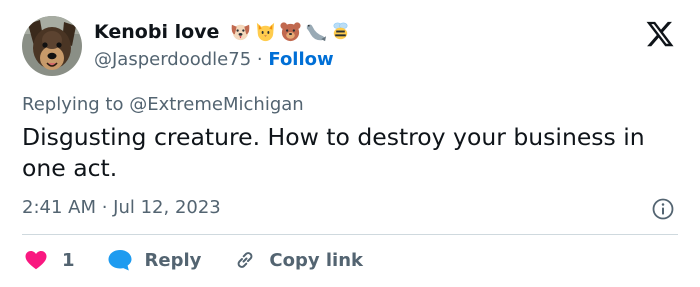 This screenshot has height=287, width=700. I want to click on bear-face-icon, so click(290, 32).